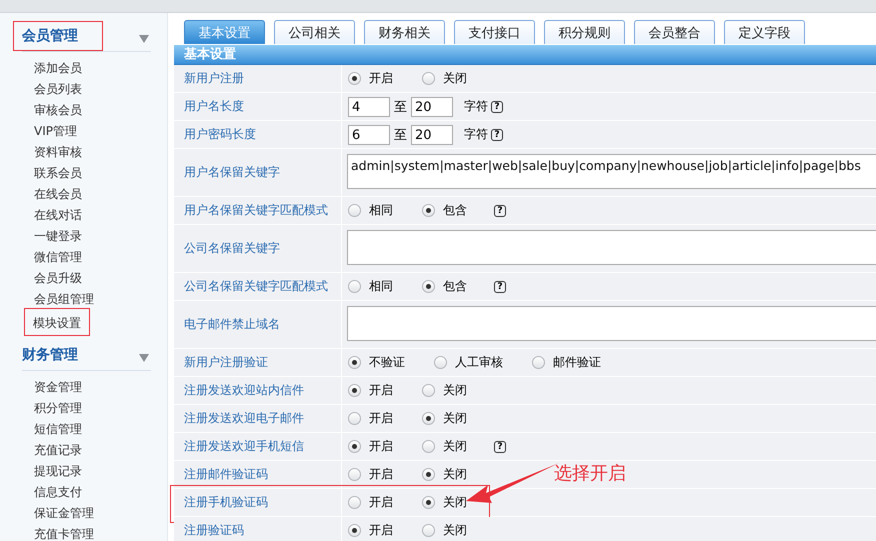  Describe the element at coordinates (232, 172) in the screenshot. I see `setting-label: 用户名保留关键字` at that location.